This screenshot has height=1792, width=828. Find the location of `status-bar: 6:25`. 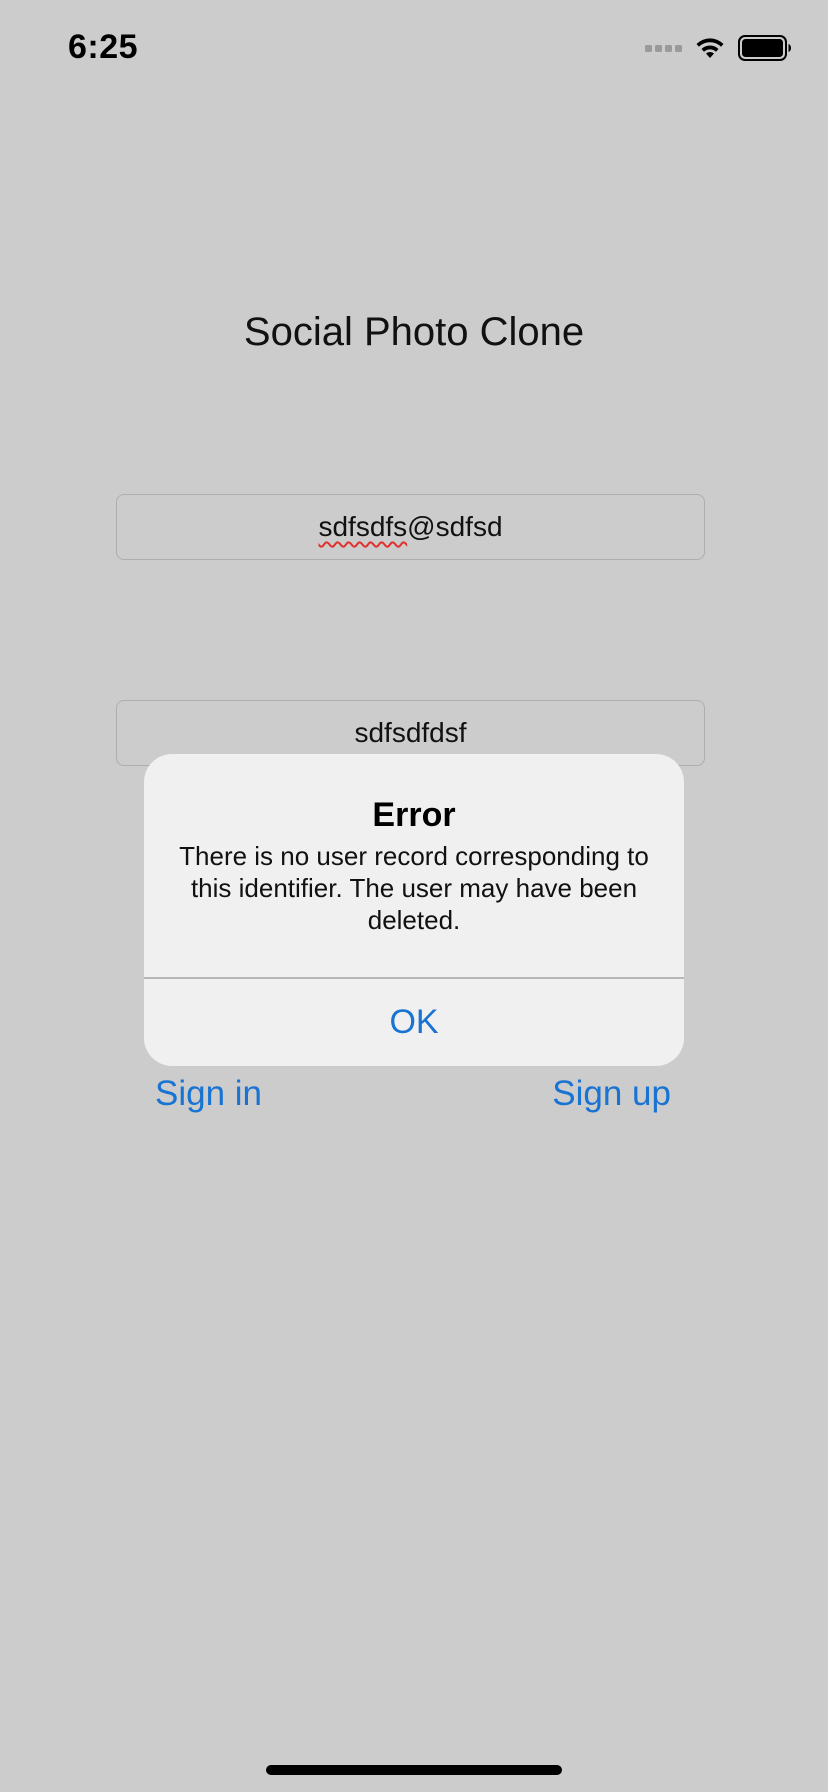

status-bar: 6:25 is located at coordinates (414, 50).